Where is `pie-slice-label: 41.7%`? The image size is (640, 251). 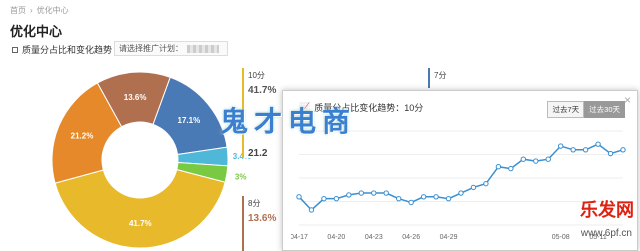 pie-slice-label: 41.7% is located at coordinates (140, 223).